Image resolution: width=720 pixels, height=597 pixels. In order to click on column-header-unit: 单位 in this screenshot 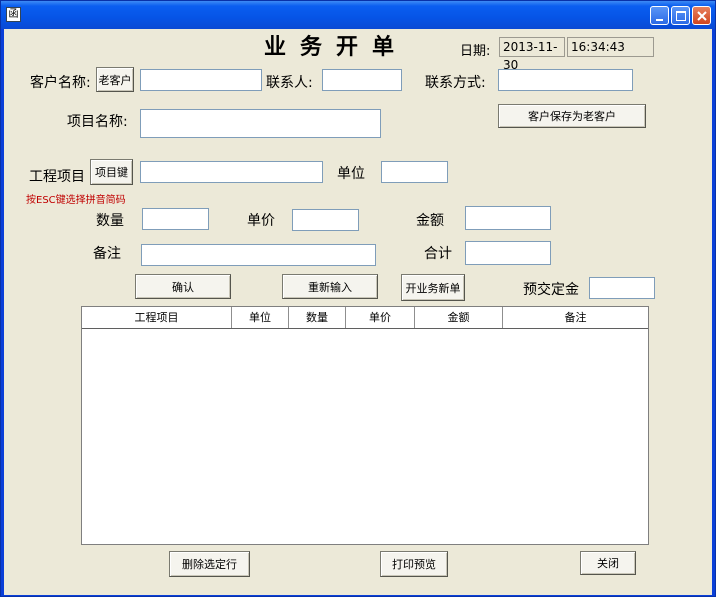, I will do `click(260, 317)`.